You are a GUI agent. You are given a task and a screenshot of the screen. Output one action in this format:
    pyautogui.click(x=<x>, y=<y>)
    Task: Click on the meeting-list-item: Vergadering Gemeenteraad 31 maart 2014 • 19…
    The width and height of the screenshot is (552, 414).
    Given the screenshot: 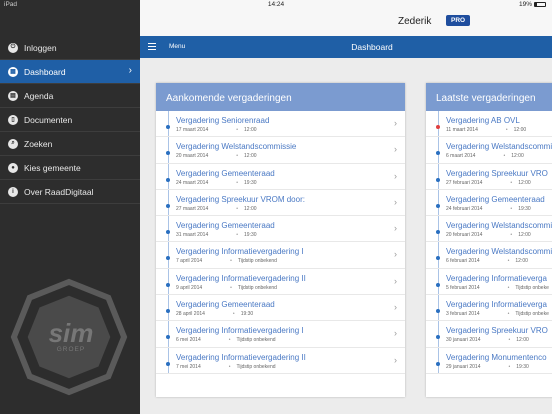 What is the action you would take?
    pyautogui.click(x=280, y=229)
    